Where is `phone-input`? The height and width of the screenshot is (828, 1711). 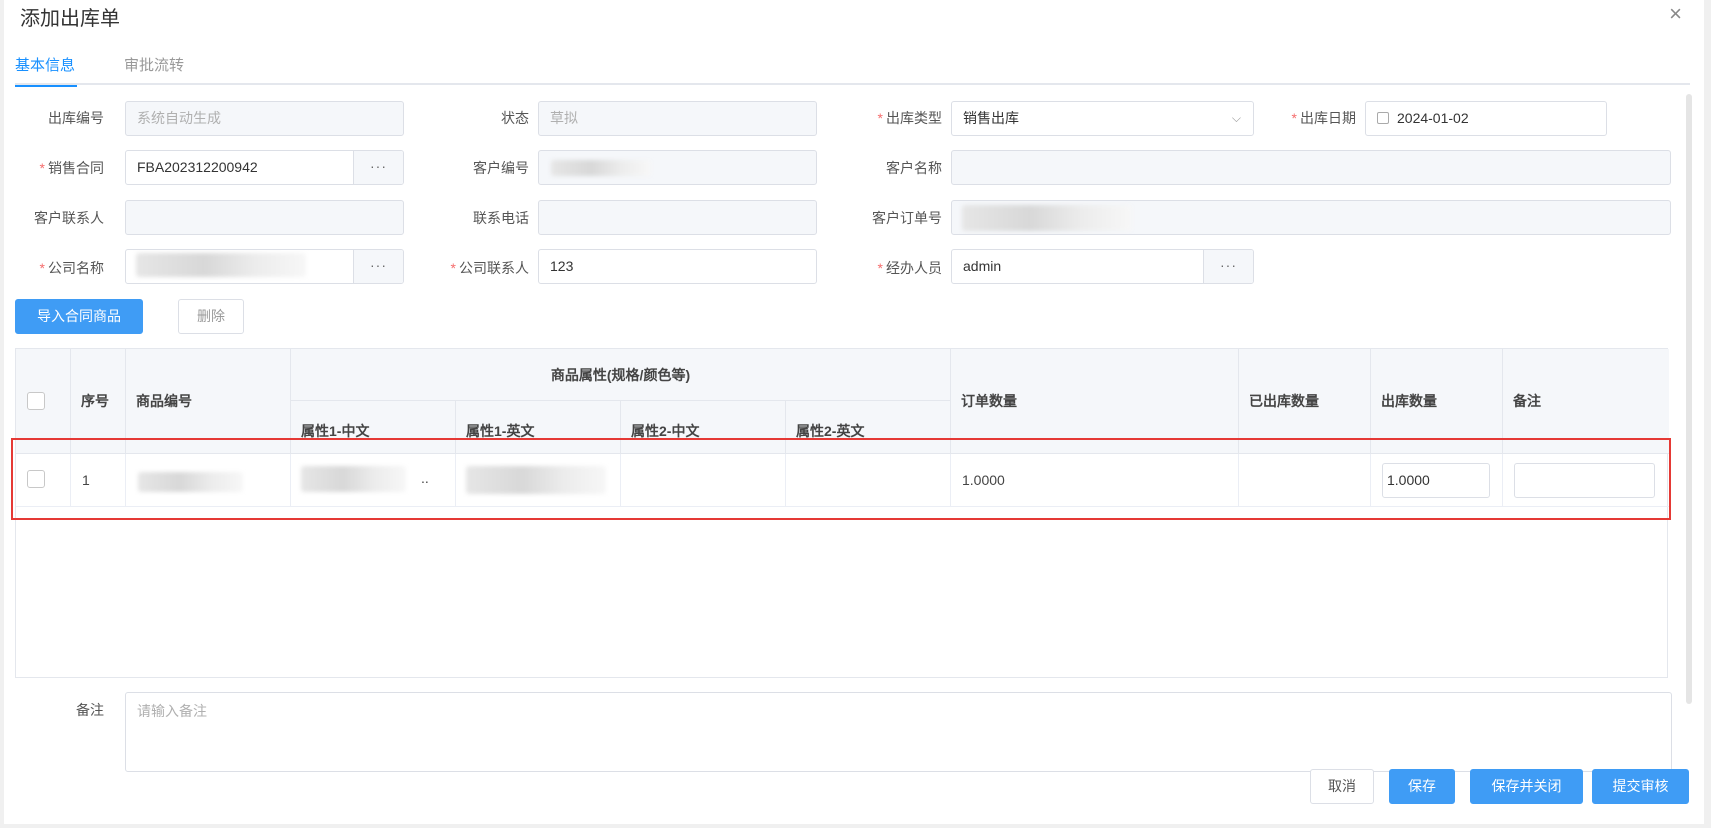 phone-input is located at coordinates (677, 217).